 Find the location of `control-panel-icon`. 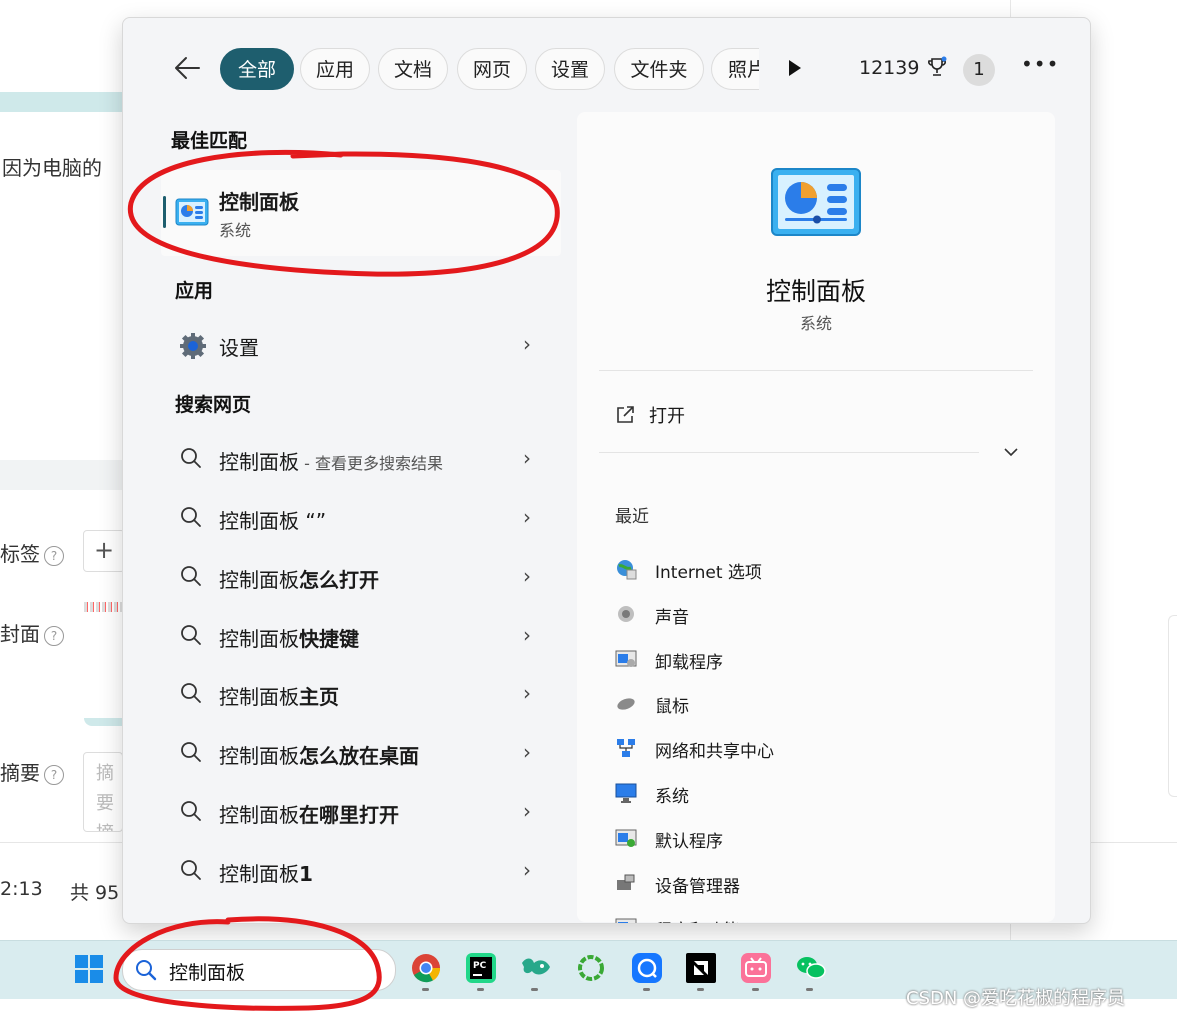

control-panel-icon is located at coordinates (192, 214).